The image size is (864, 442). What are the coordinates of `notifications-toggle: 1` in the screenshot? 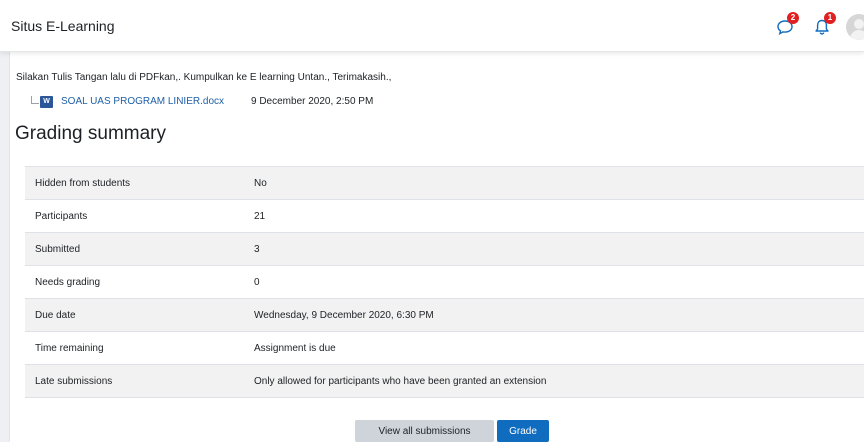 It's located at (824, 24).